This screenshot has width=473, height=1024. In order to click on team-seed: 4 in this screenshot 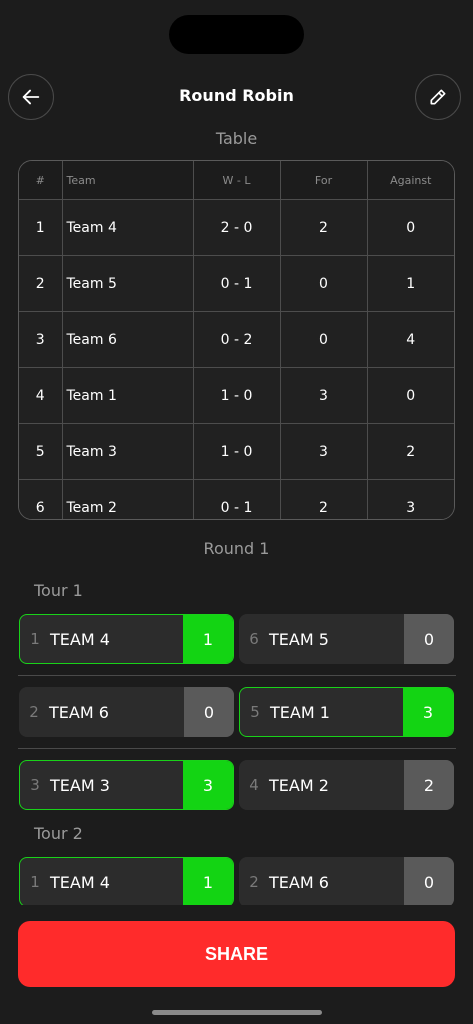, I will do `click(254, 785)`.